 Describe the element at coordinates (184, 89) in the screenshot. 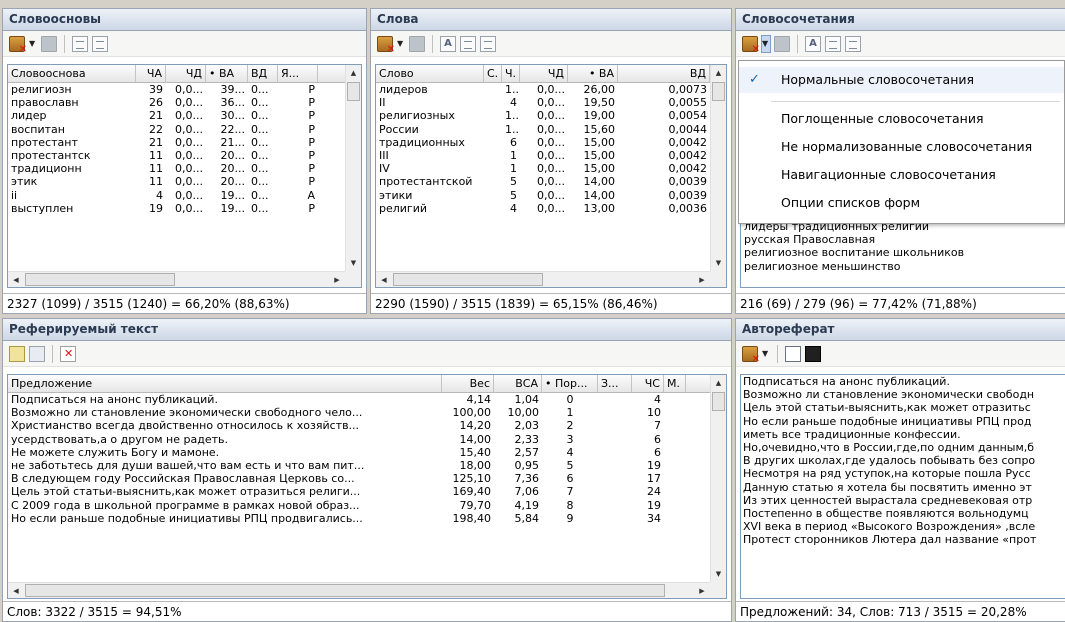

I see `table-row: религиозн 39 0,0... 39... 0... Р` at that location.